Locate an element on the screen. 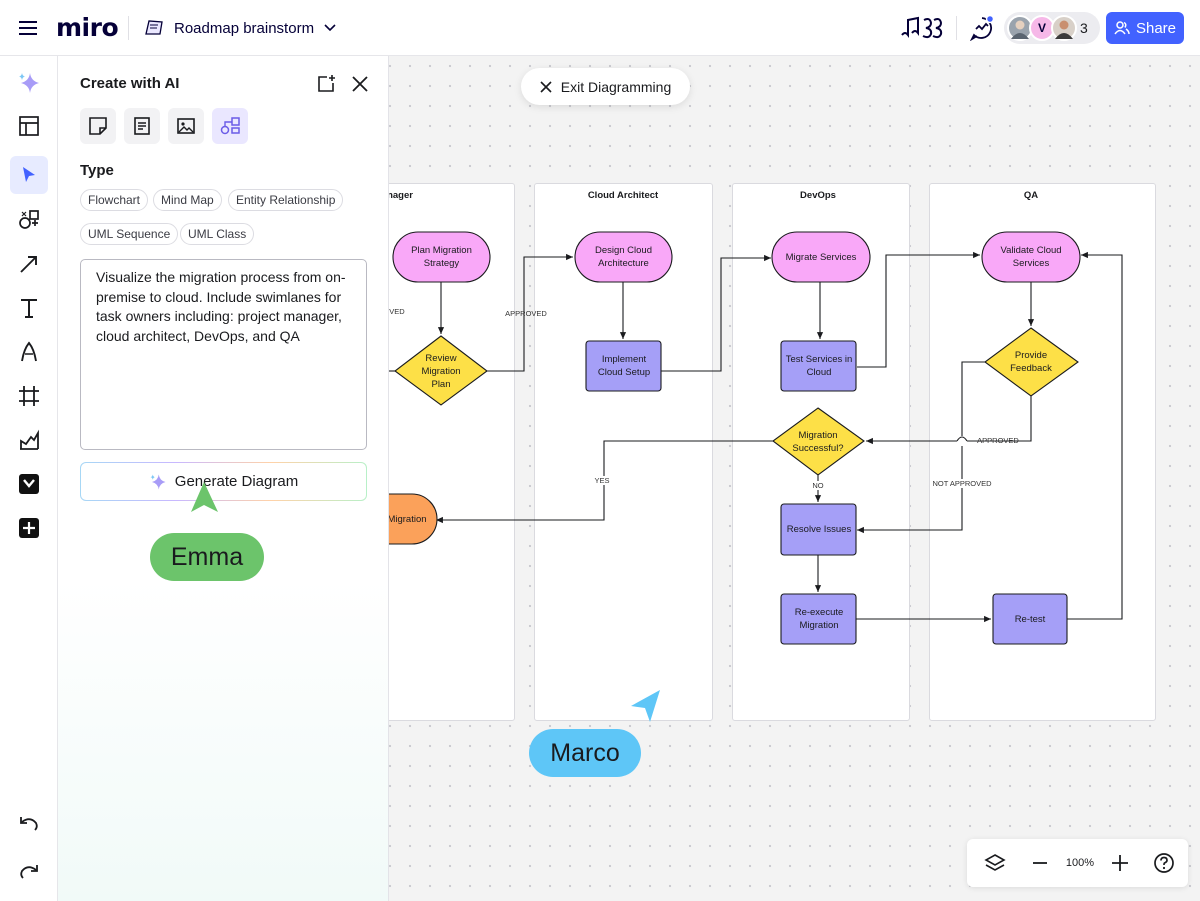 This screenshot has height=901, width=1200. left-toolbar is located at coordinates (29, 478).